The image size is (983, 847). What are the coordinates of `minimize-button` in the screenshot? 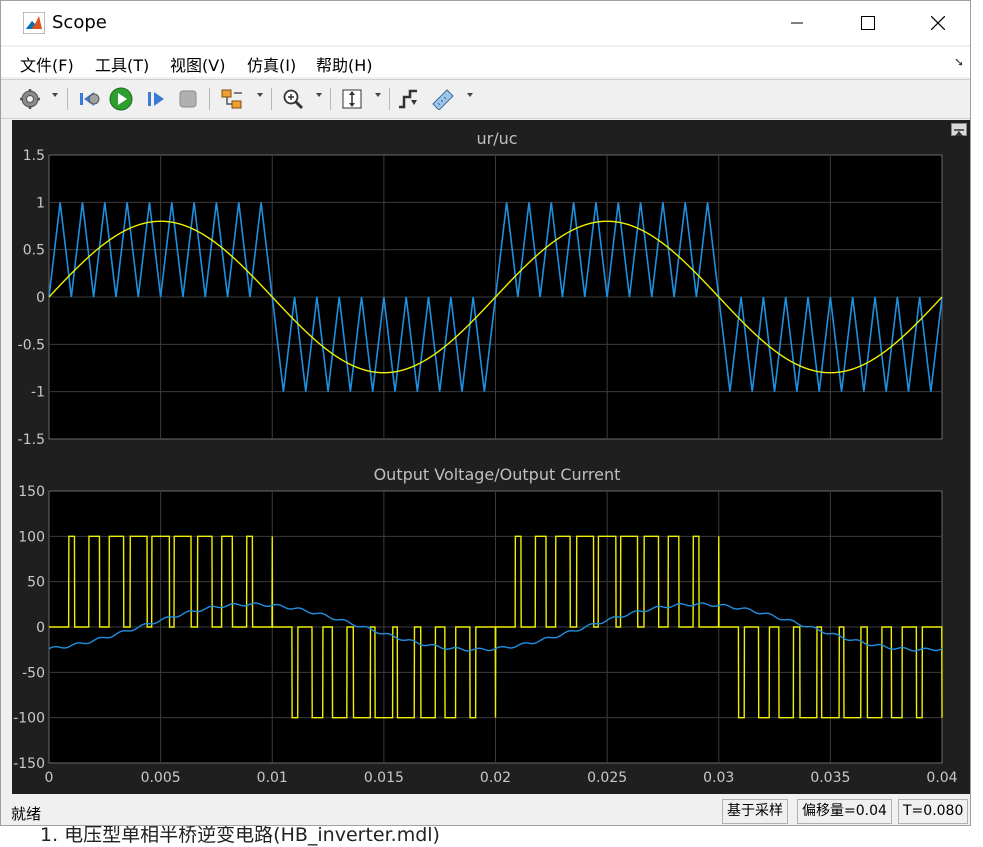 It's located at (797, 23).